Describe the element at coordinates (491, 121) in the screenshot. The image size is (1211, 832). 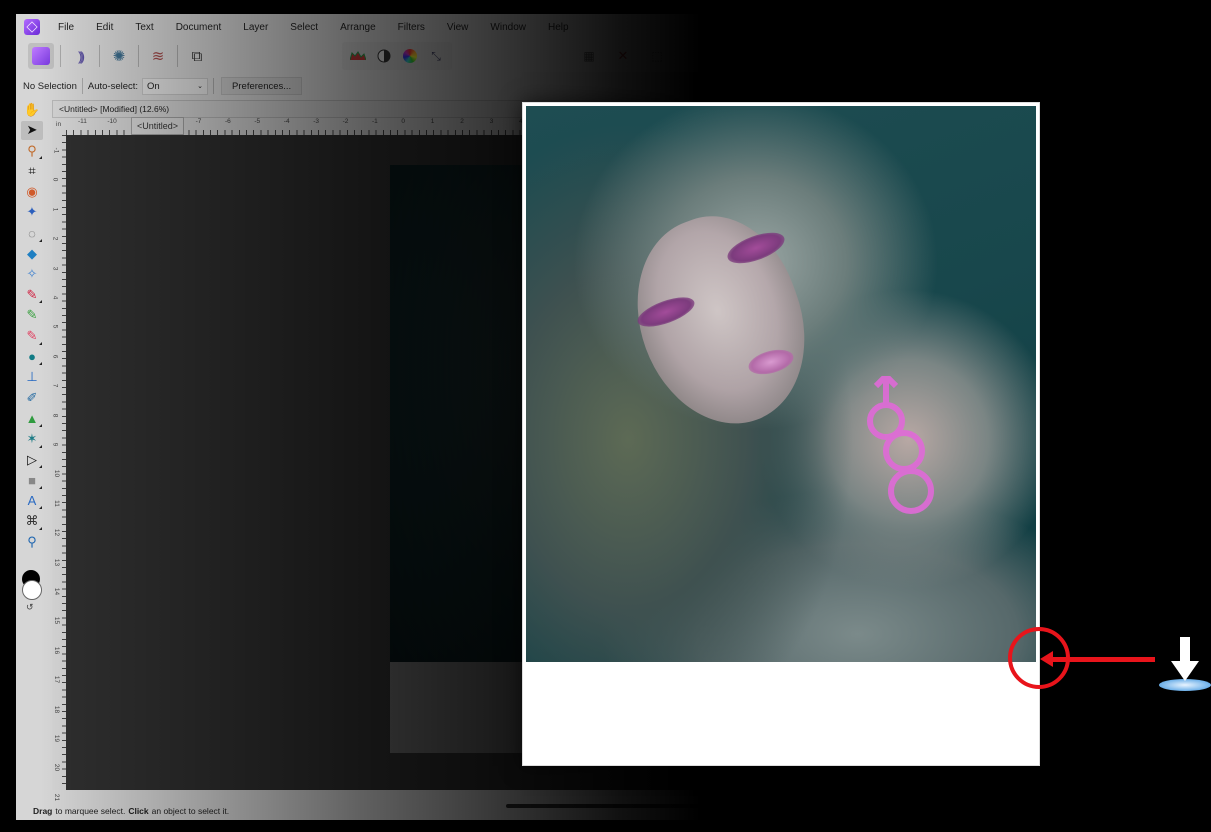
I see `ruler-tick-label: 3` at that location.